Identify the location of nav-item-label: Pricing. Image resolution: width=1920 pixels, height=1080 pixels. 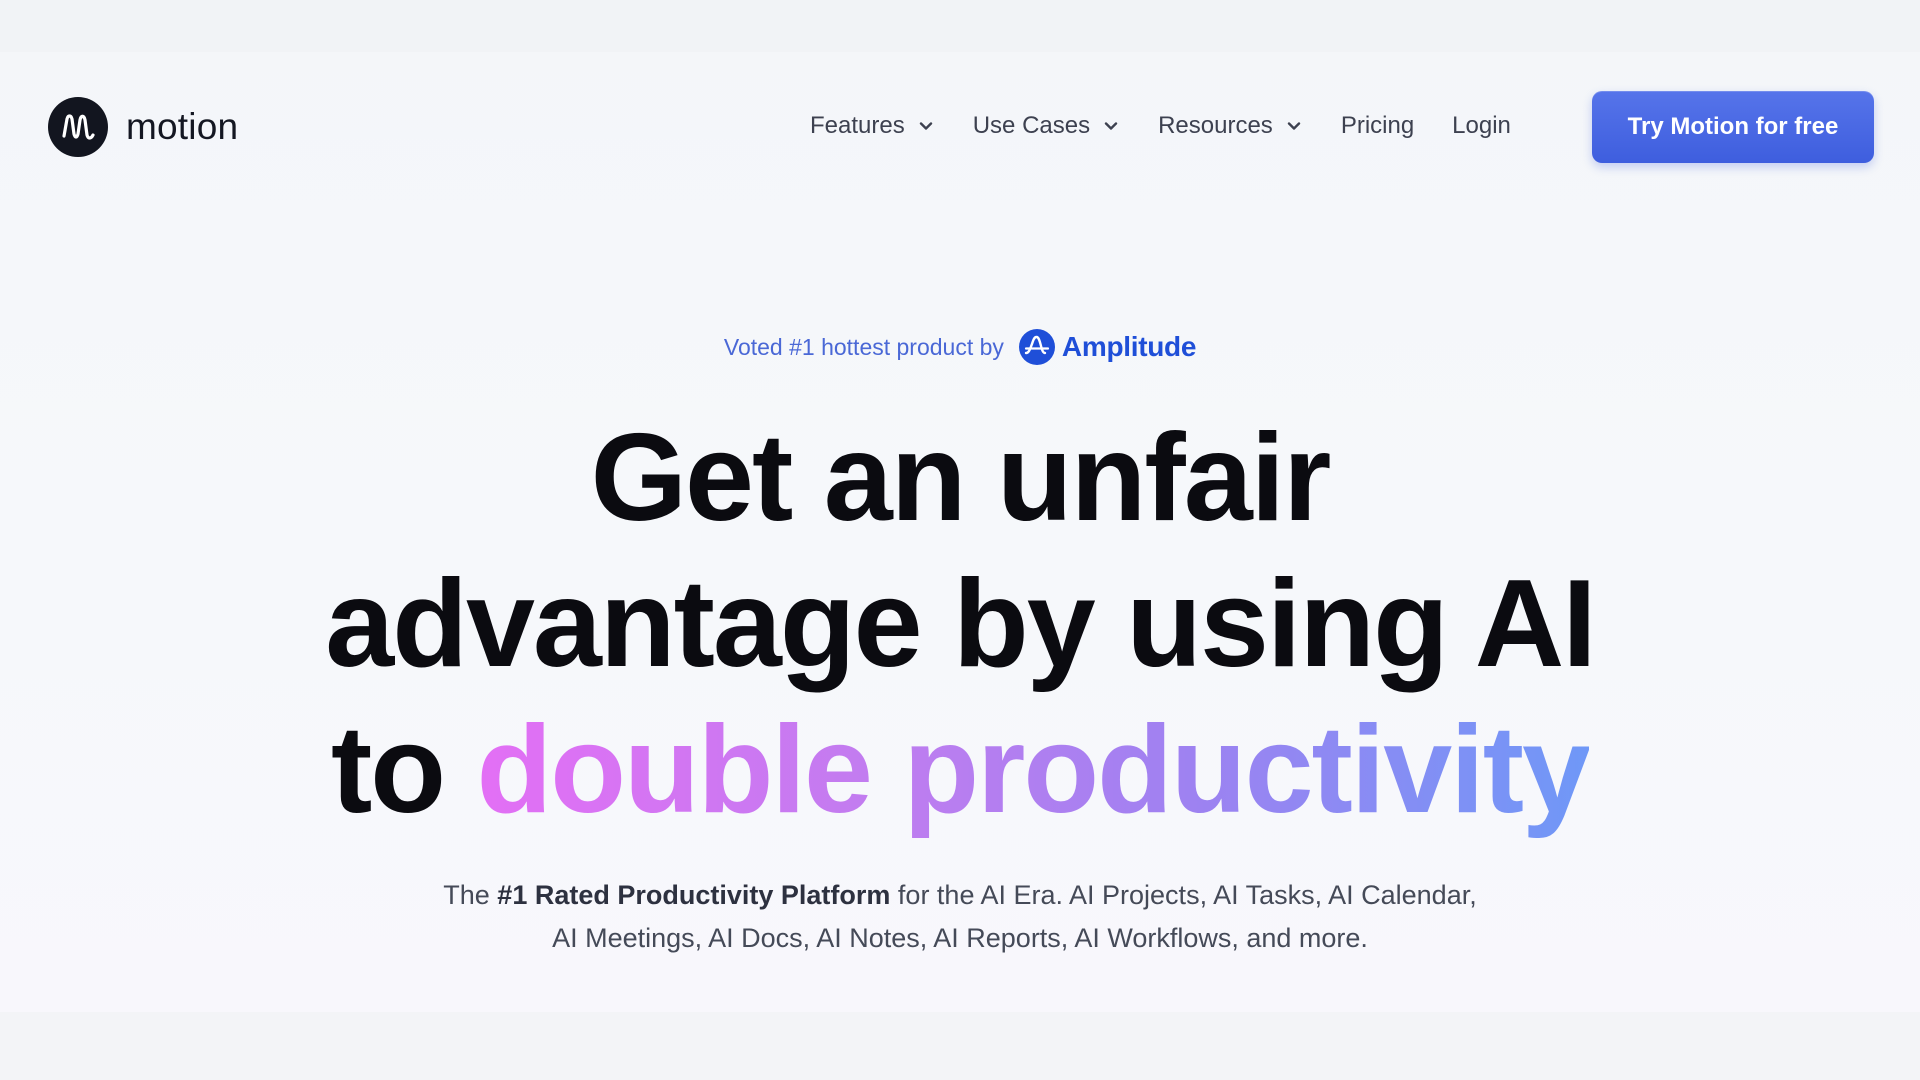
(1377, 125).